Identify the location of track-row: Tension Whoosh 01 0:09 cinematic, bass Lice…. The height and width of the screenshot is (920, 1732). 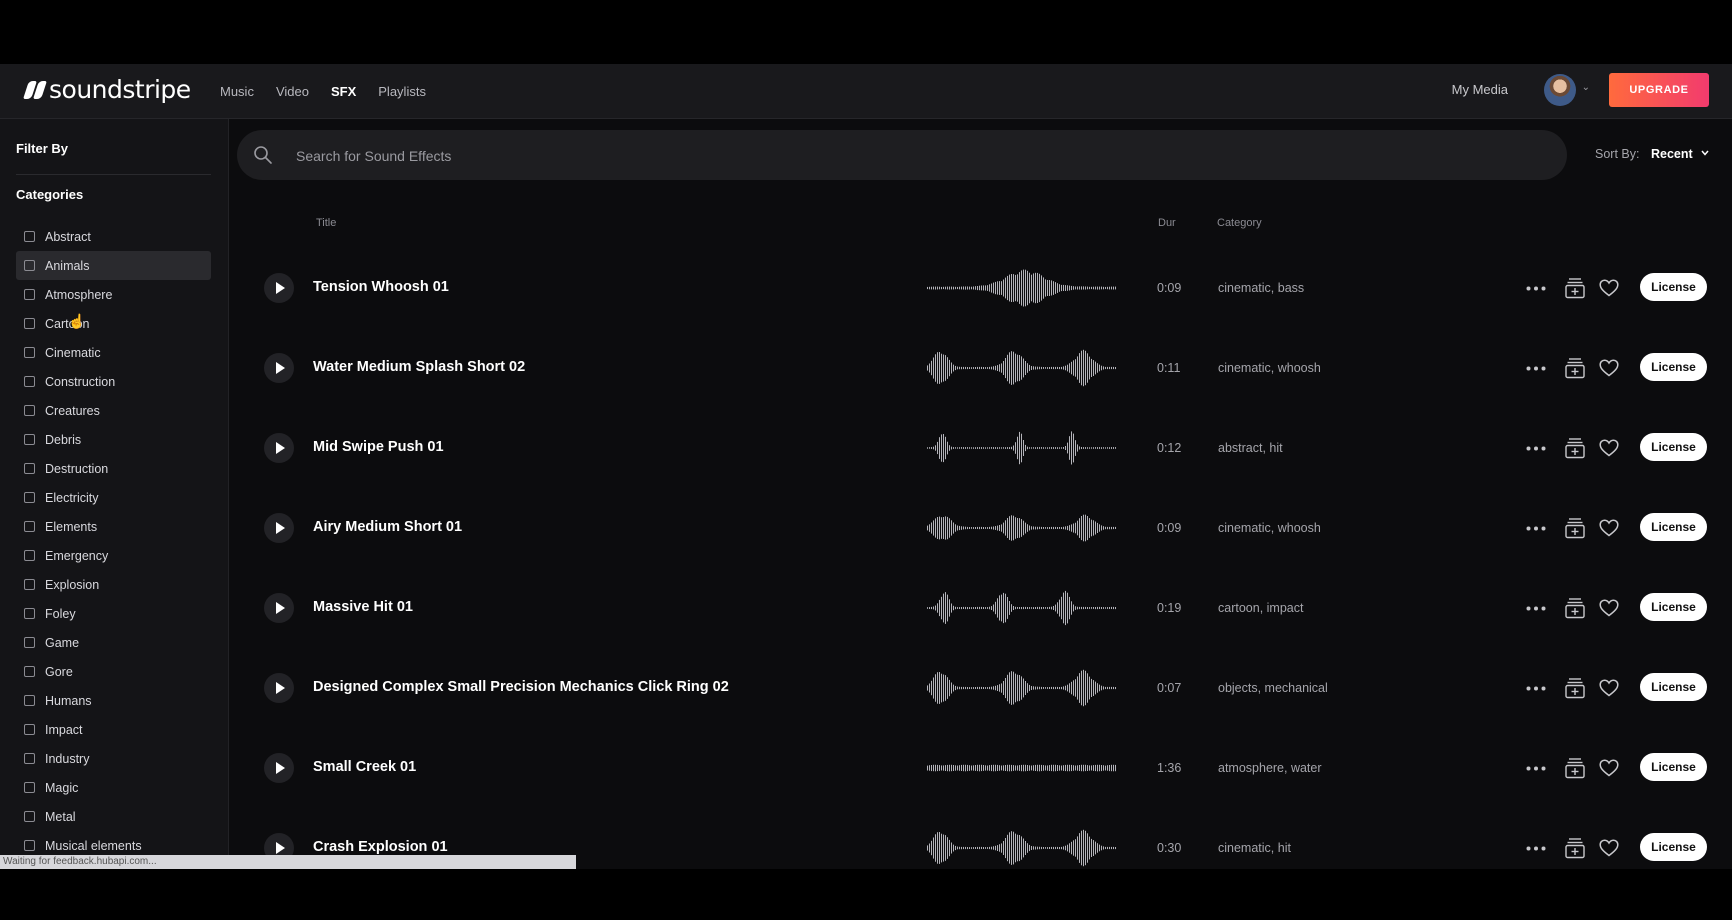
(980, 288).